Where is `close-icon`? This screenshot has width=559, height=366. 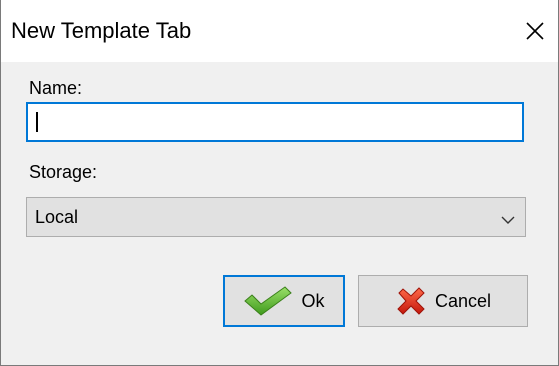 close-icon is located at coordinates (535, 31).